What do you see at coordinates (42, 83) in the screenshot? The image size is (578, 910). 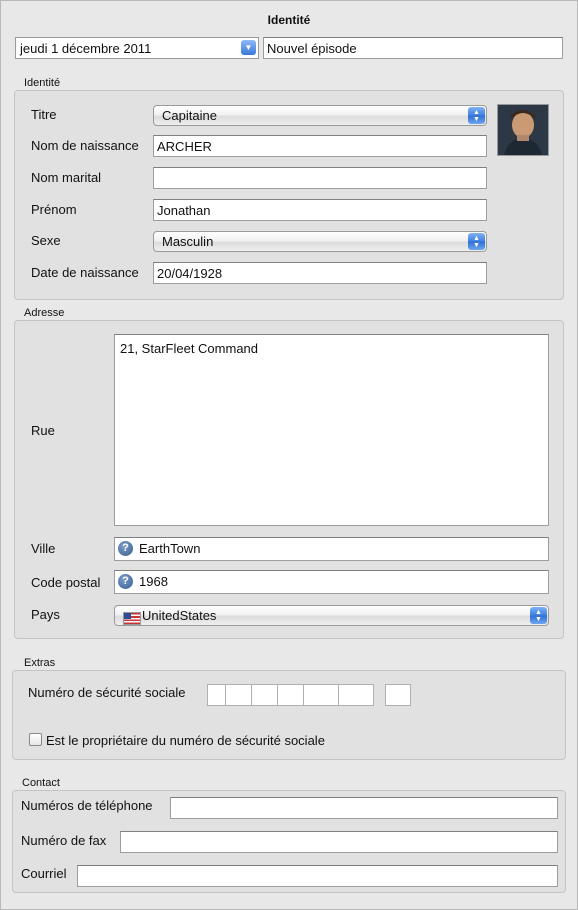 I see `identity-legend: Identité` at bounding box center [42, 83].